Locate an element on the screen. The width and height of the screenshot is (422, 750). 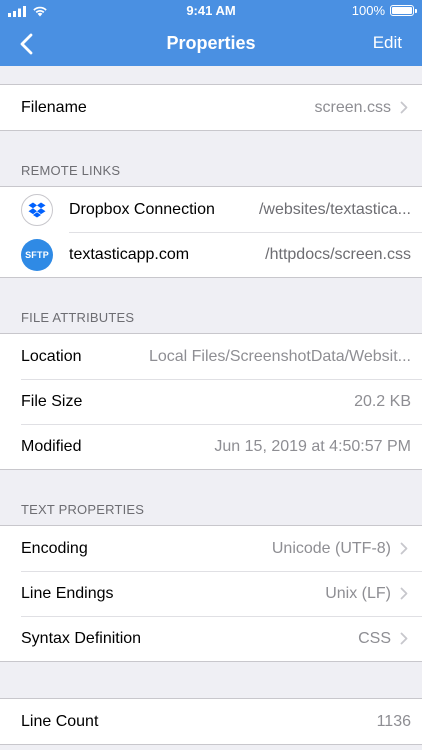
syntax-definition-value: CSS is located at coordinates (374, 638).